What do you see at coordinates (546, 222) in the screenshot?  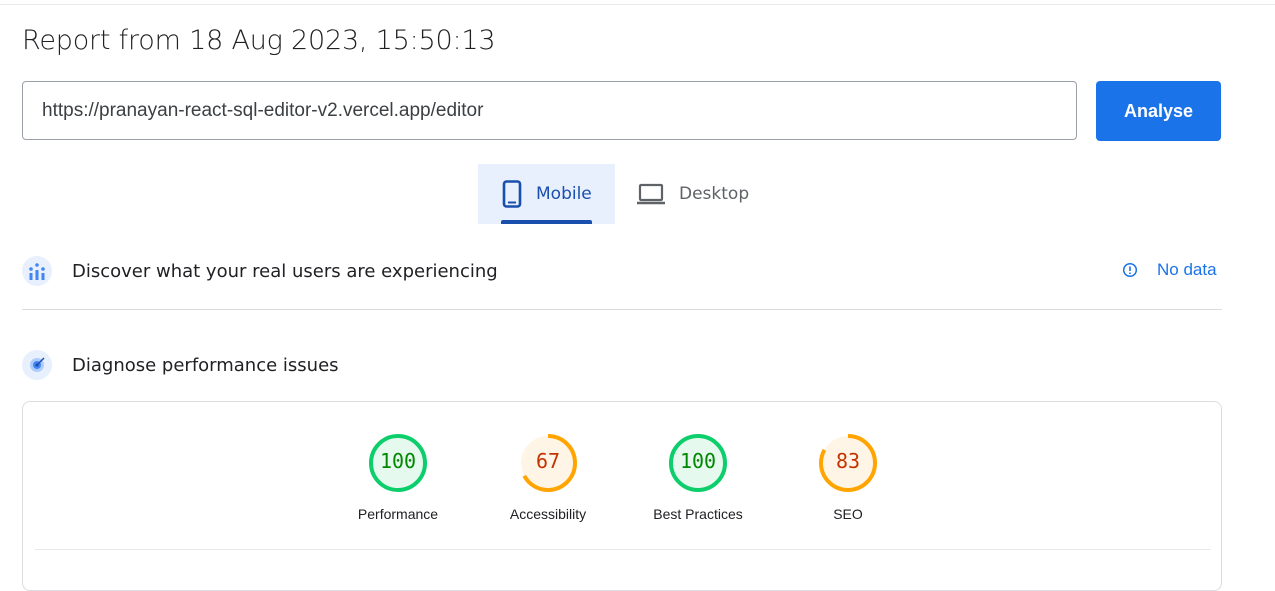 I see `tab-selected-indicator` at bounding box center [546, 222].